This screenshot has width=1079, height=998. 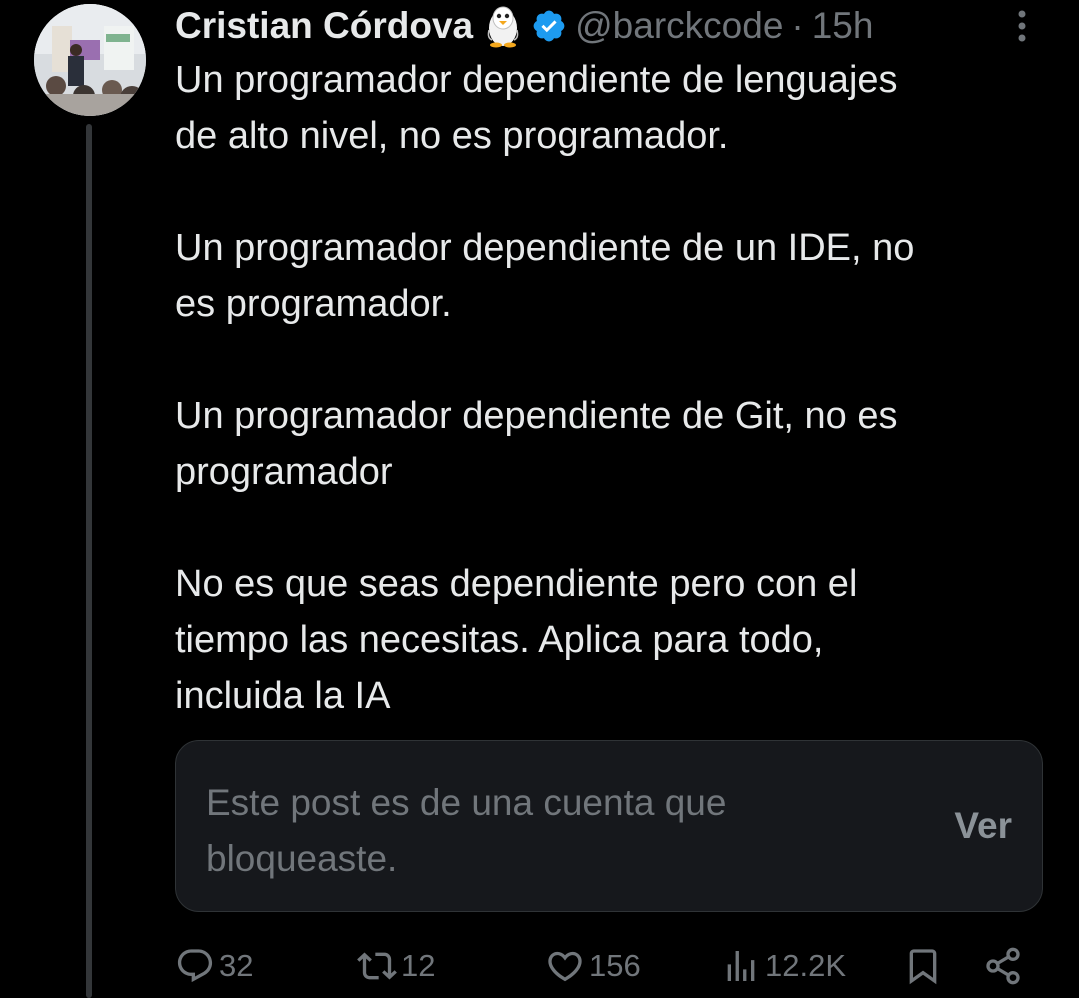 I want to click on bookmark-button, so click(x=923, y=966).